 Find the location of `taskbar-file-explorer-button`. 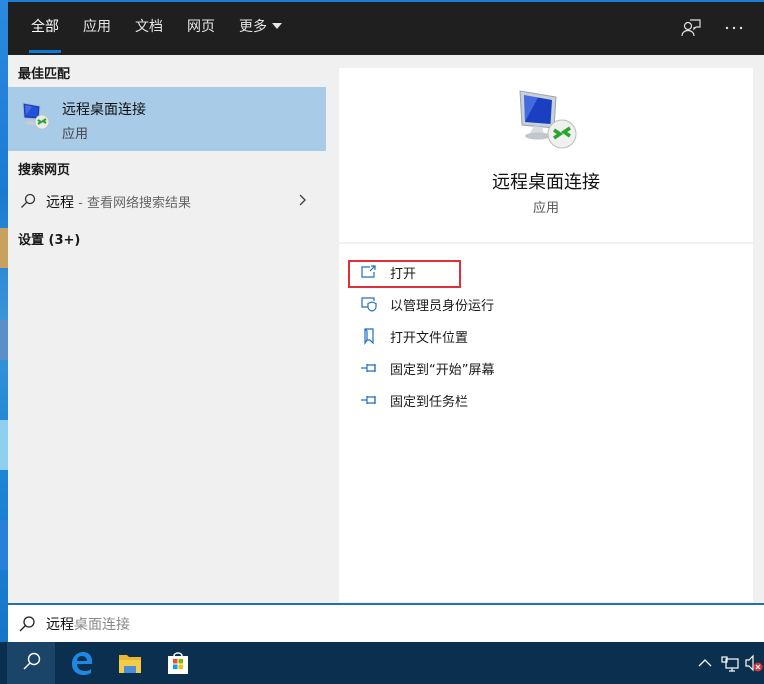

taskbar-file-explorer-button is located at coordinates (130, 663).